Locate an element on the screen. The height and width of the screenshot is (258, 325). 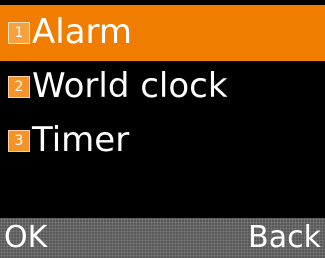
menu-item-label: World clock is located at coordinates (130, 86).